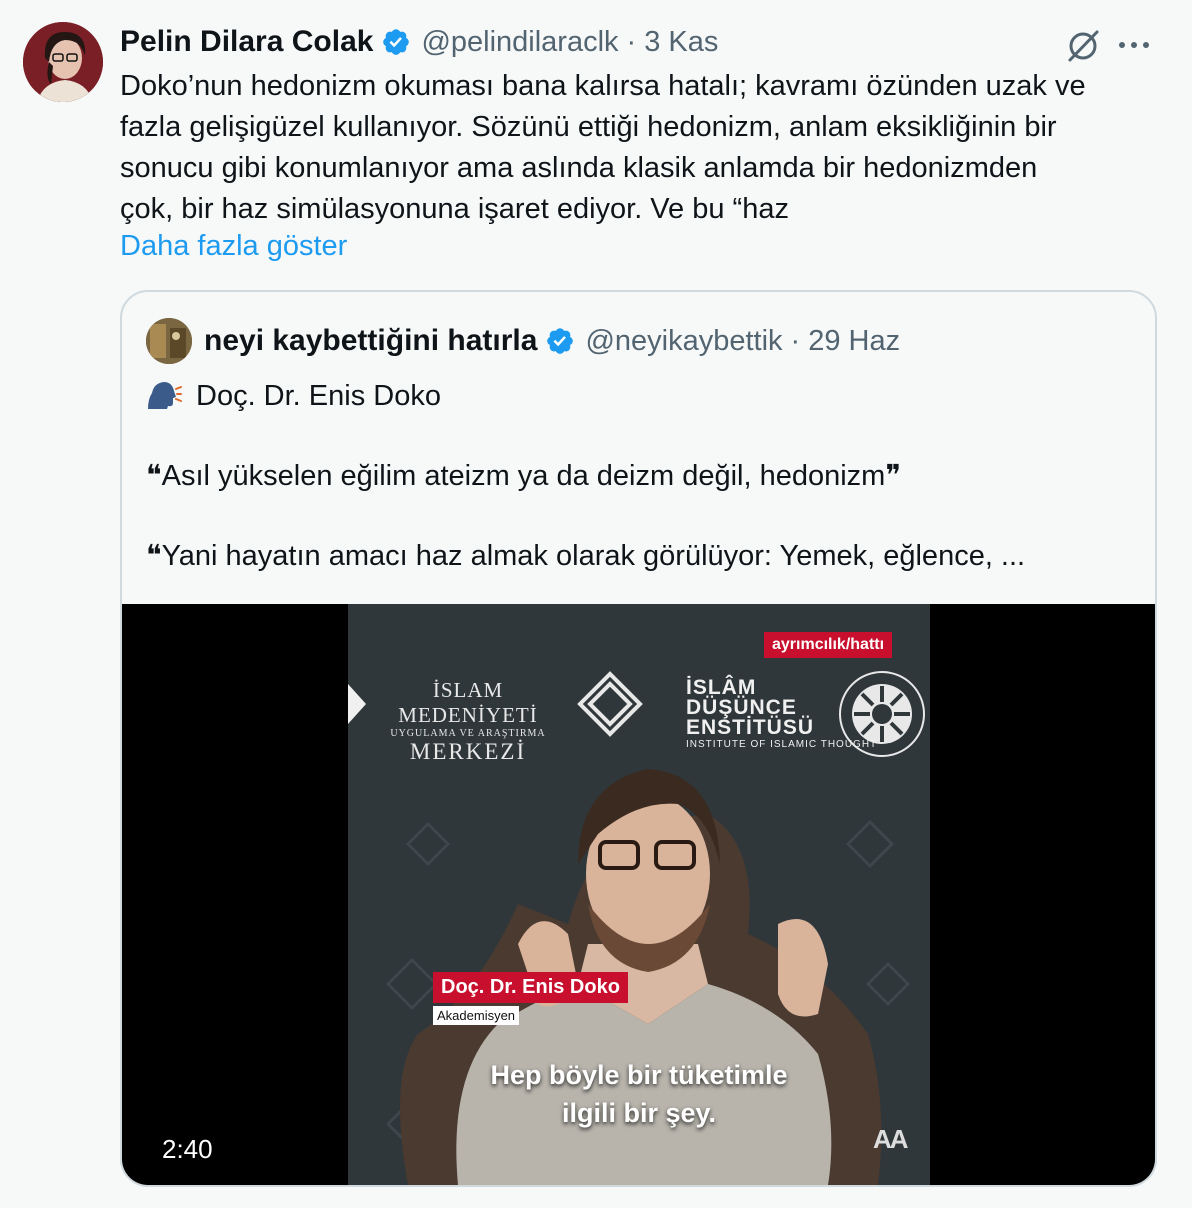 The width and height of the screenshot is (1192, 1208). What do you see at coordinates (741, 707) in the screenshot?
I see `logo2-line2: DÜŞÜNCE` at bounding box center [741, 707].